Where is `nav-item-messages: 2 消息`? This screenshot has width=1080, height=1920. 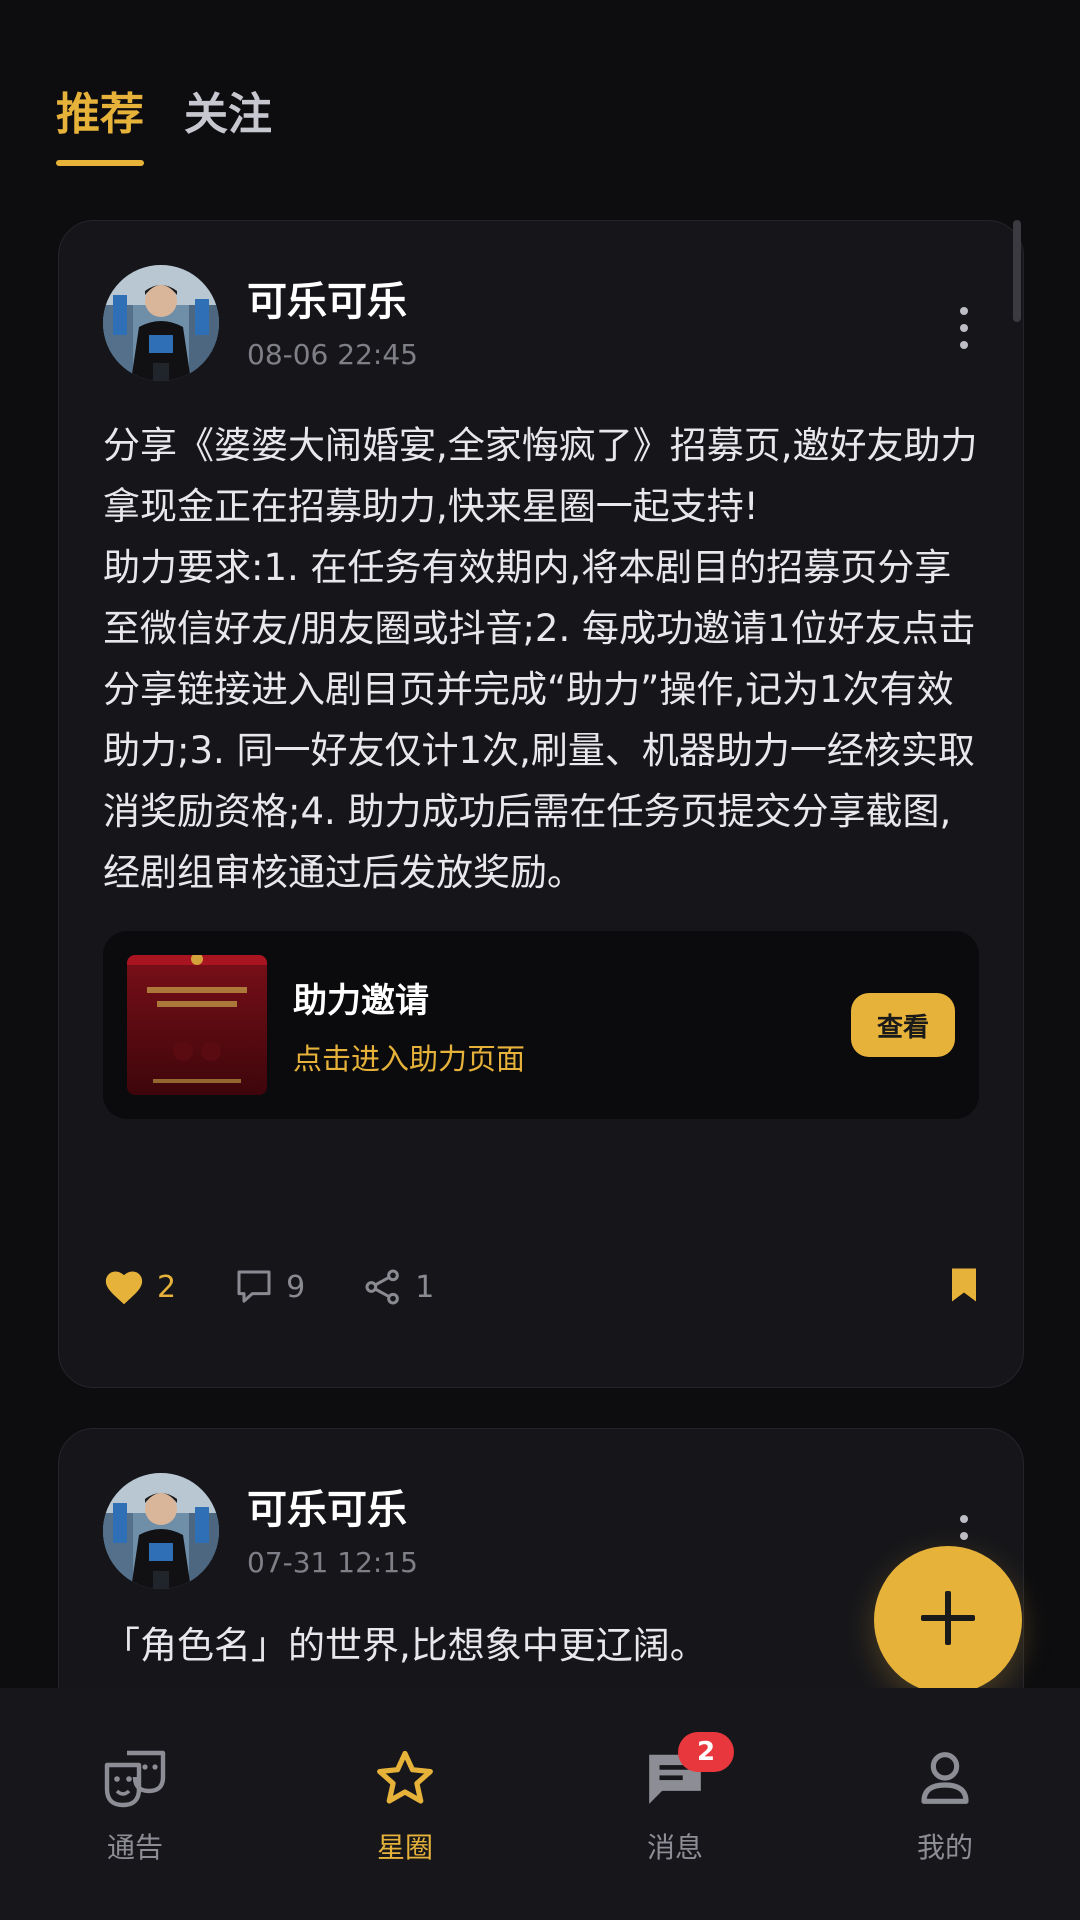 nav-item-messages: 2 消息 is located at coordinates (675, 1804).